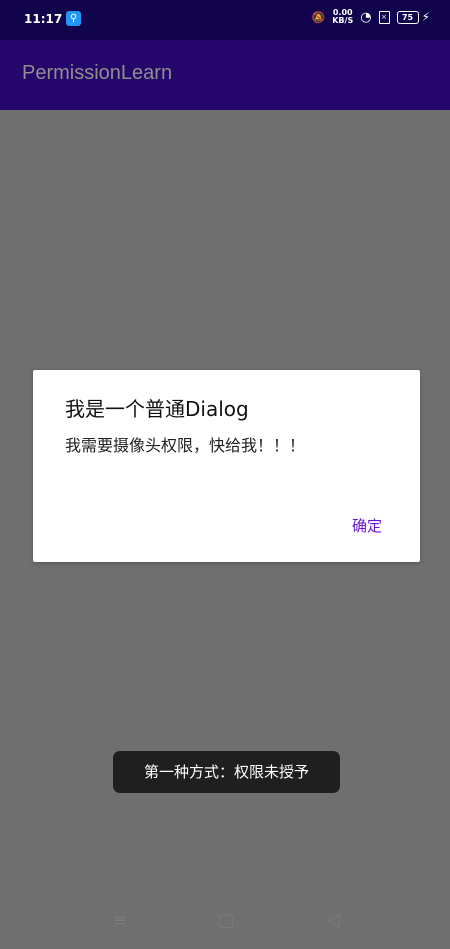 This screenshot has height=949, width=450. Describe the element at coordinates (333, 920) in the screenshot. I see `back-icon: ◁` at that location.